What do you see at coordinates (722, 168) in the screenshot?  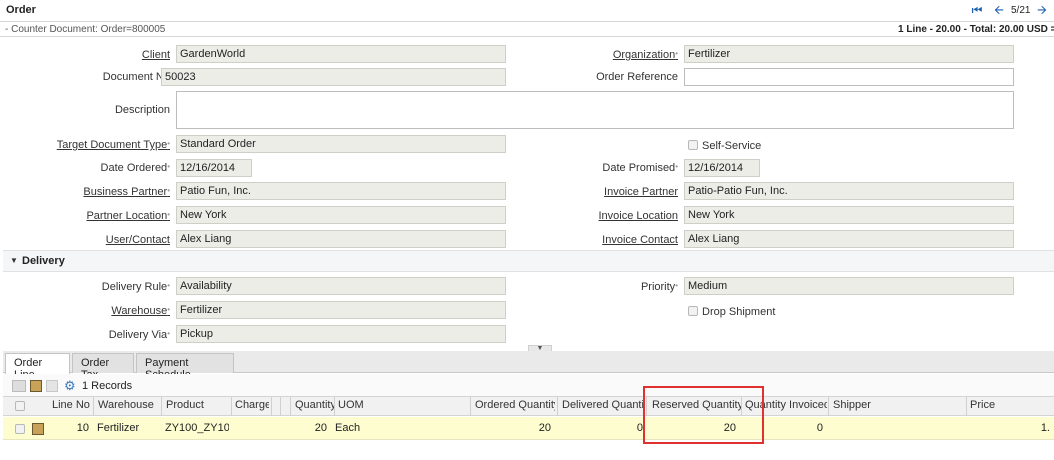 I see `date-promised-field: 12/16/2014` at bounding box center [722, 168].